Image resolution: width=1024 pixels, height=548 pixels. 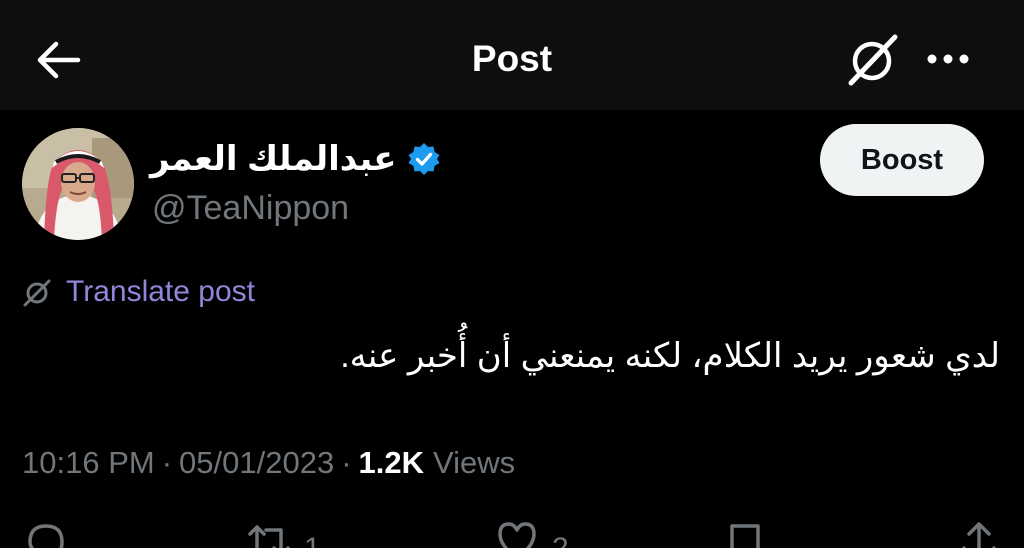 I want to click on more-options-button, so click(x=948, y=59).